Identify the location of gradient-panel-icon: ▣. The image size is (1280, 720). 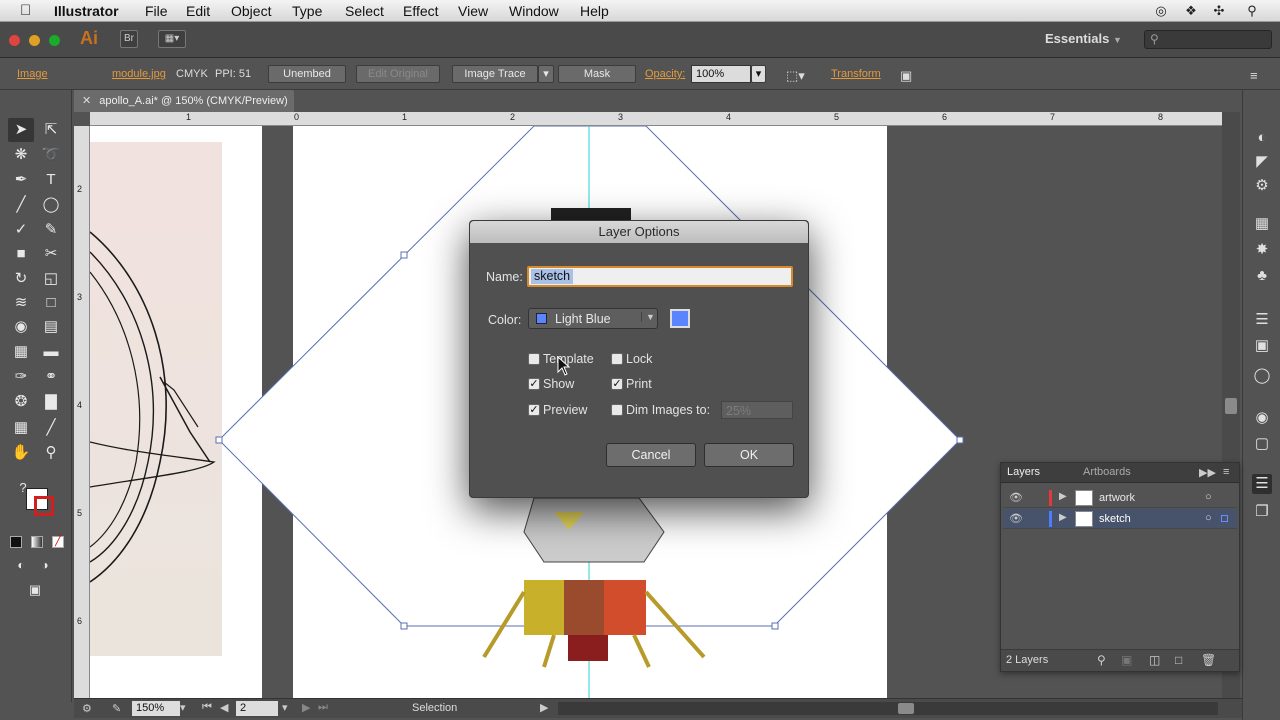
(1262, 346).